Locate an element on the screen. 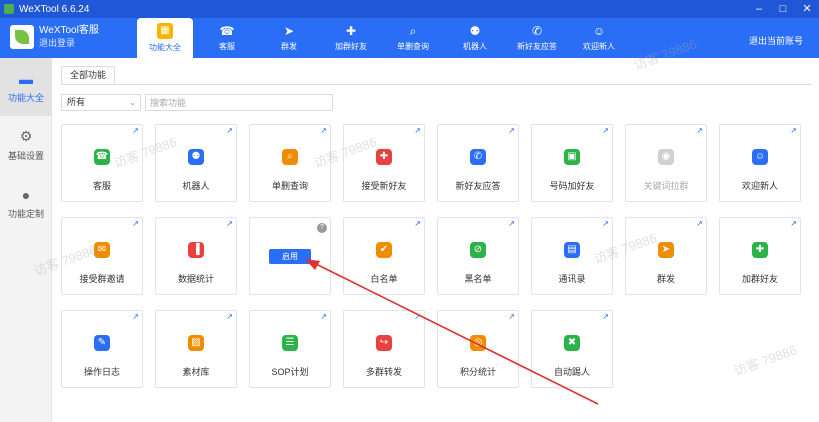 The width and height of the screenshot is (819, 422). feature-card-label: 客服 is located at coordinates (101, 186).